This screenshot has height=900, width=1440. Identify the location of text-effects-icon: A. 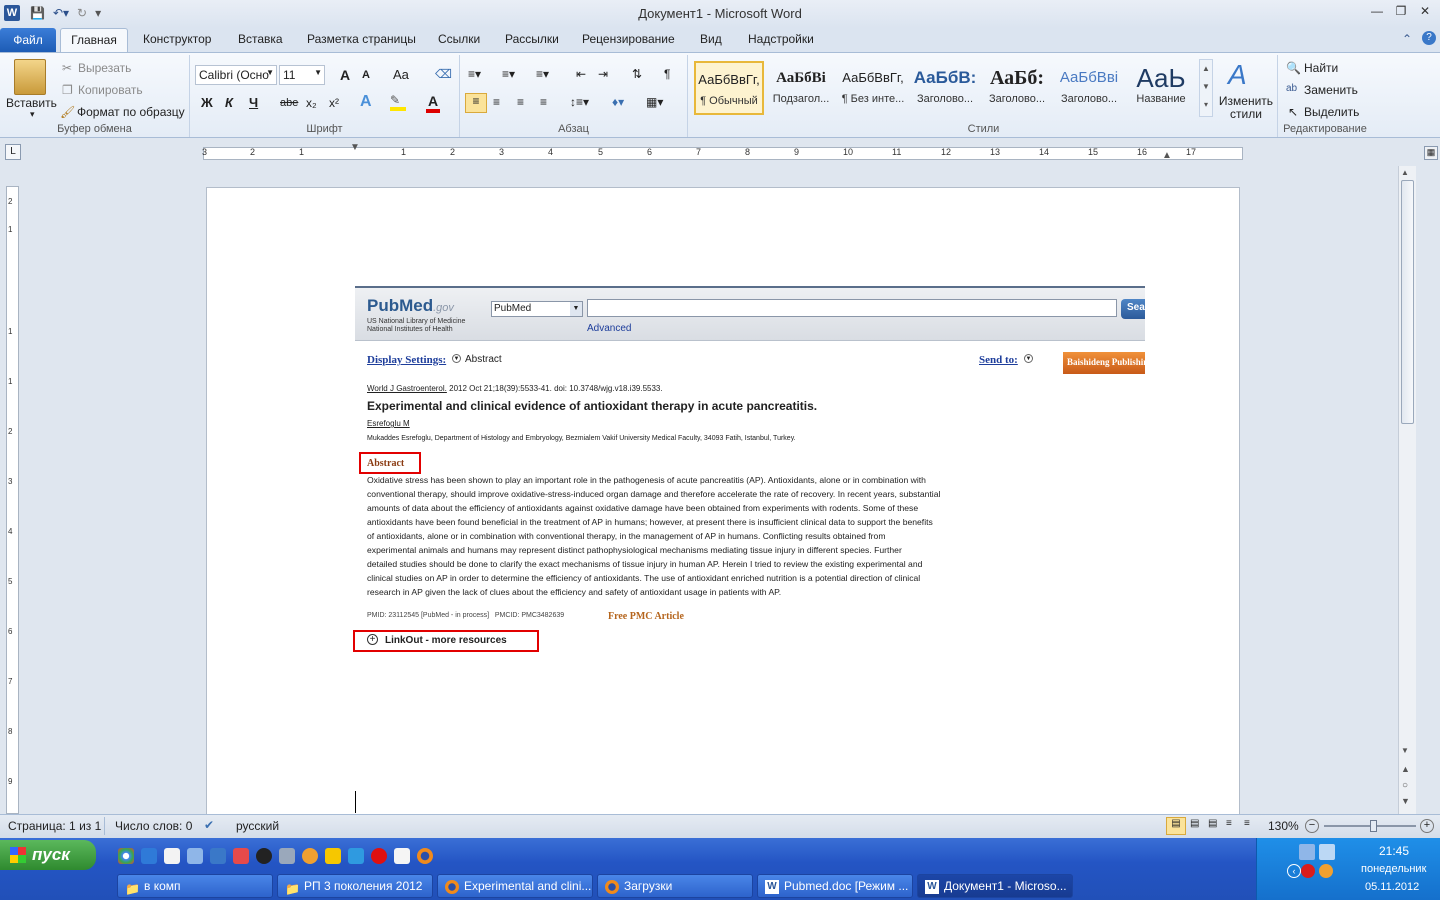
(366, 102).